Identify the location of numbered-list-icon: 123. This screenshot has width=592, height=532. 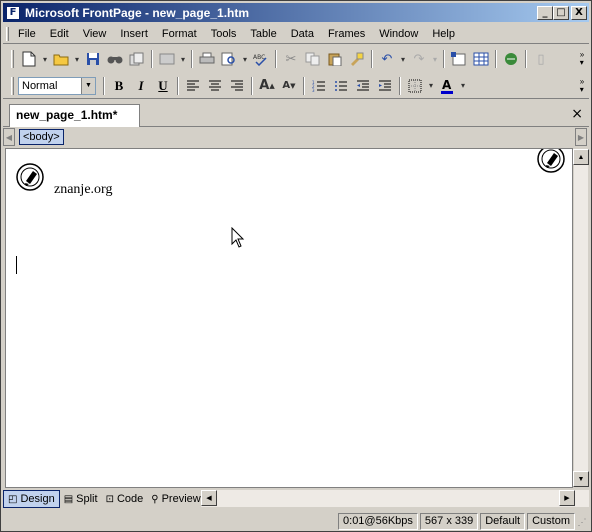
(319, 86).